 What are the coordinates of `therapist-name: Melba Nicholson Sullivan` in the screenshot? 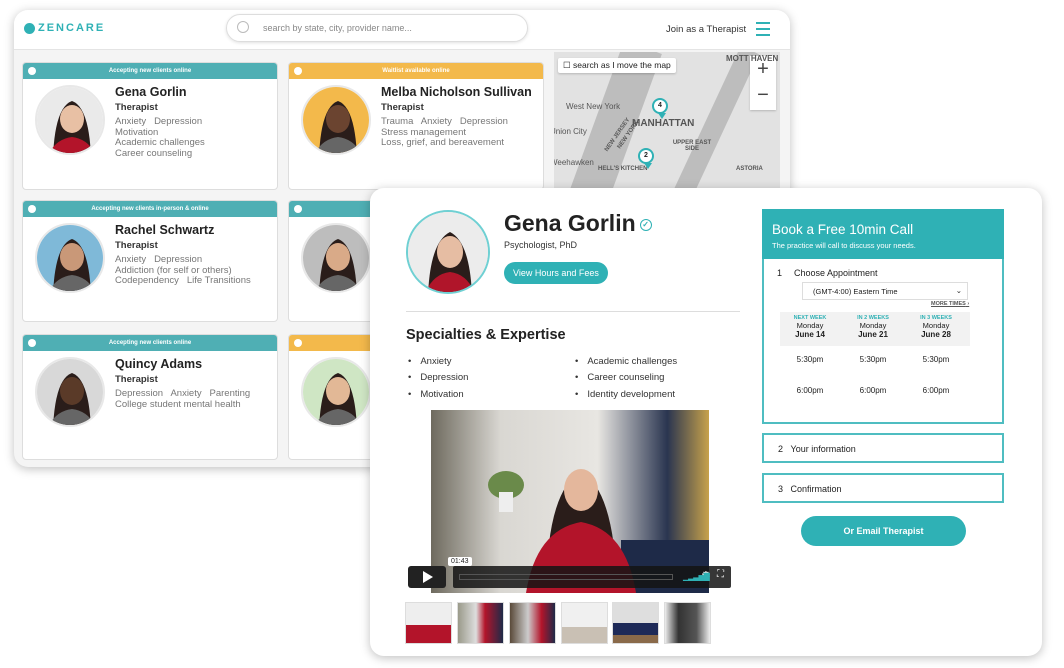 It's located at (456, 92).